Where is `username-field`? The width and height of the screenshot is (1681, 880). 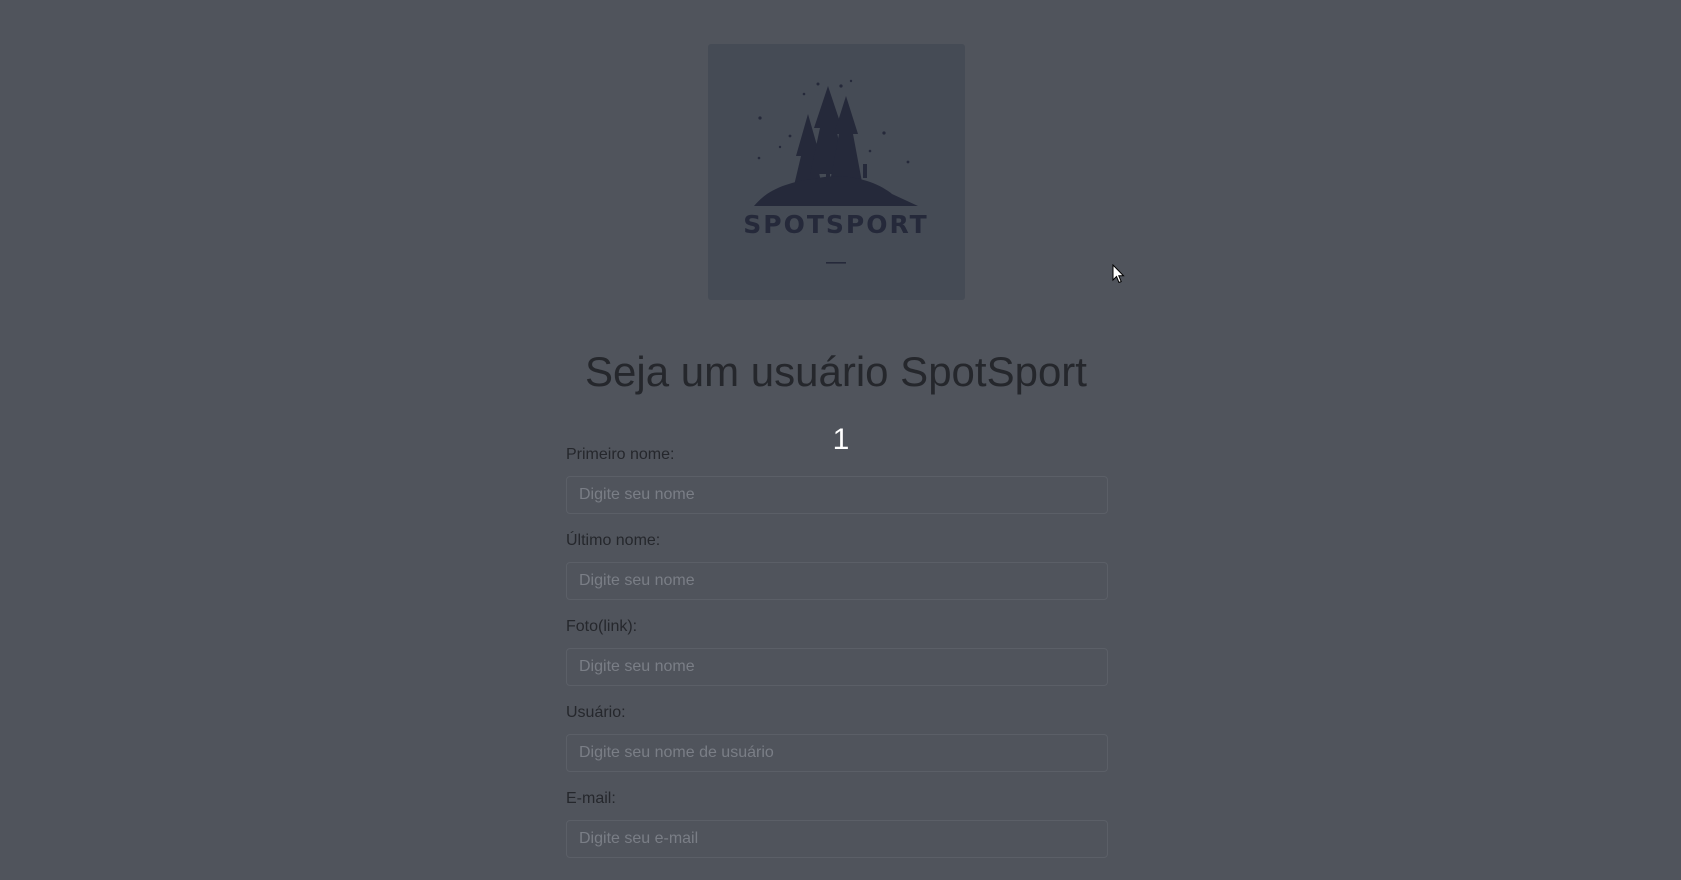 username-field is located at coordinates (837, 753).